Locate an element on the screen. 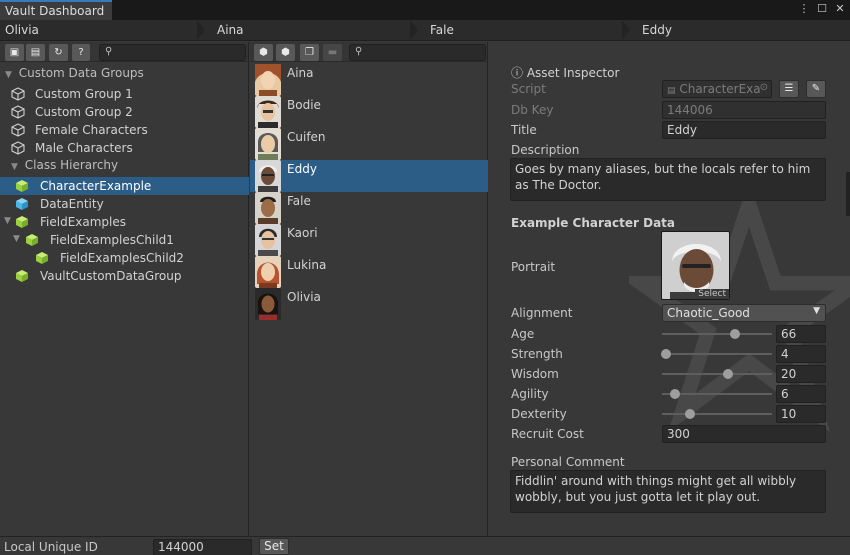  maximize-icon: ☐ is located at coordinates (822, 8).